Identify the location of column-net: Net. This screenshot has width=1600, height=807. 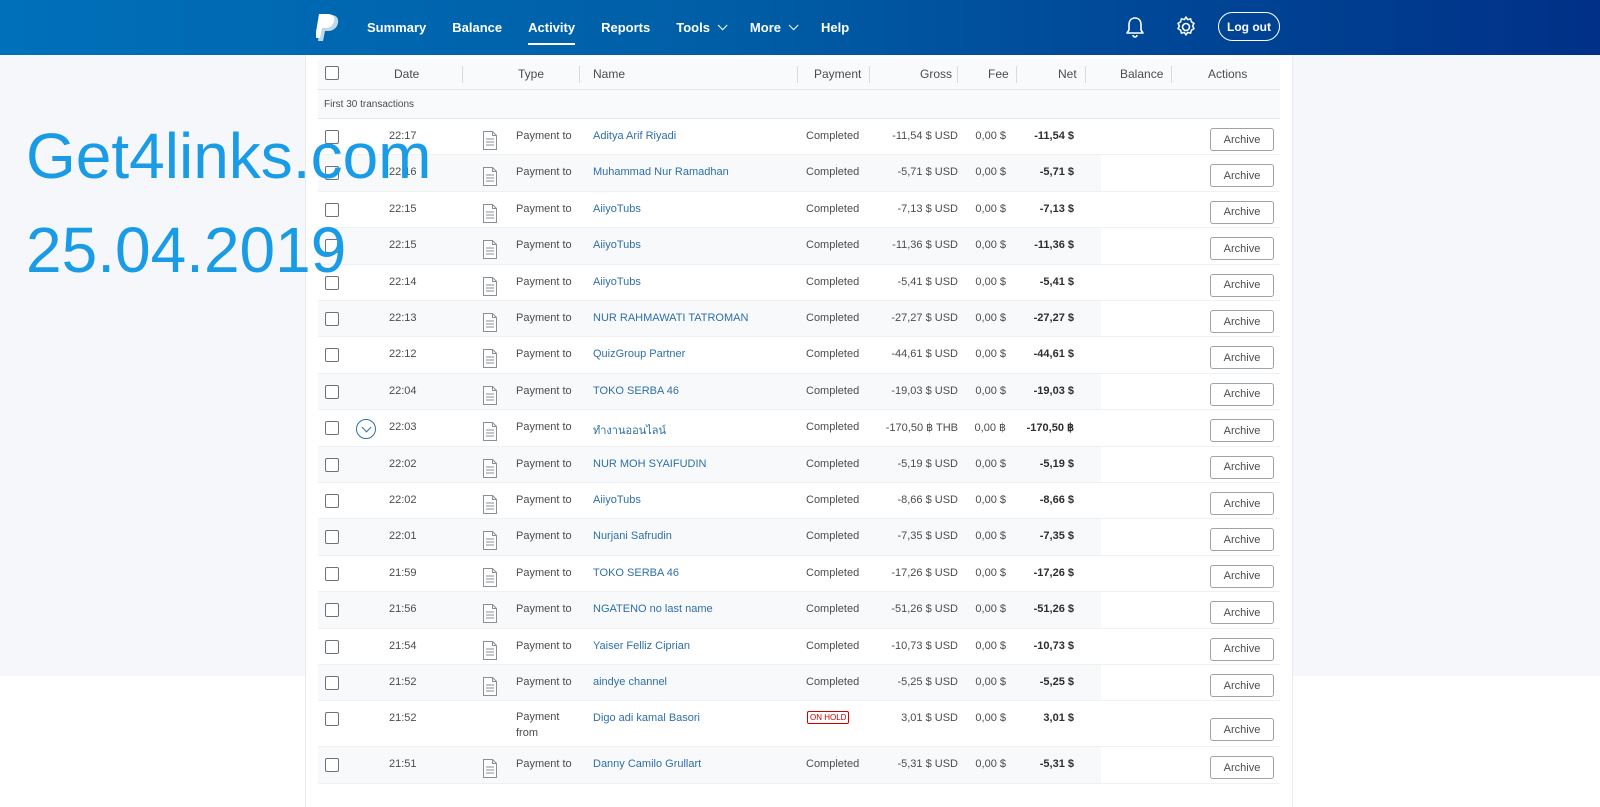
(1067, 74).